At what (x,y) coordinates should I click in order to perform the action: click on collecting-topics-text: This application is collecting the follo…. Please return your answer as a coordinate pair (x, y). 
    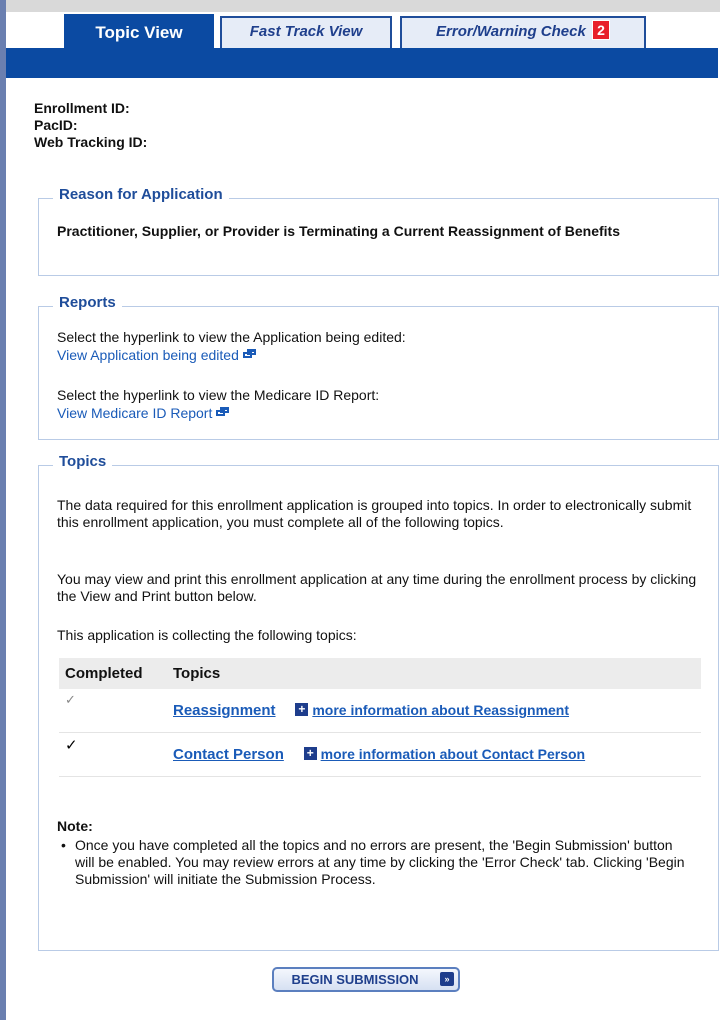
    Looking at the image, I should click on (207, 635).